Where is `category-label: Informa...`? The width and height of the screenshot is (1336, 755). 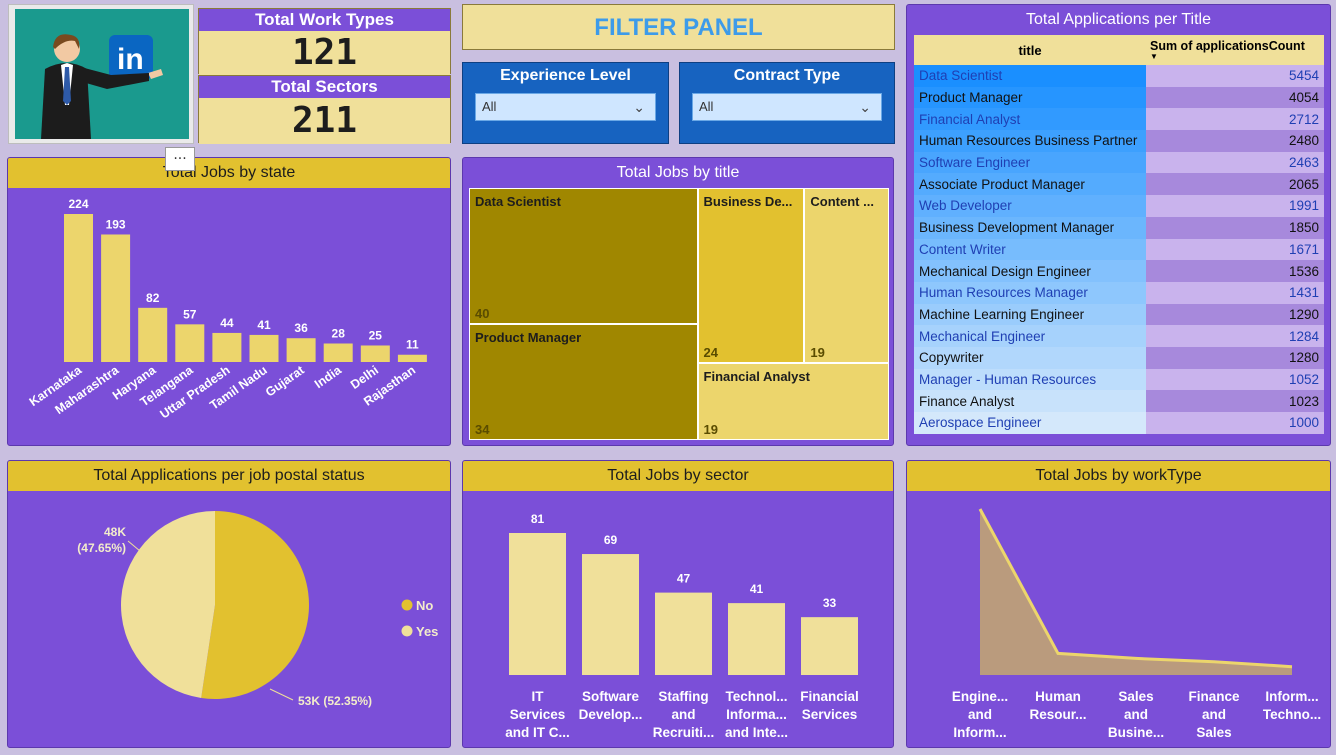 category-label: Informa... is located at coordinates (756, 714).